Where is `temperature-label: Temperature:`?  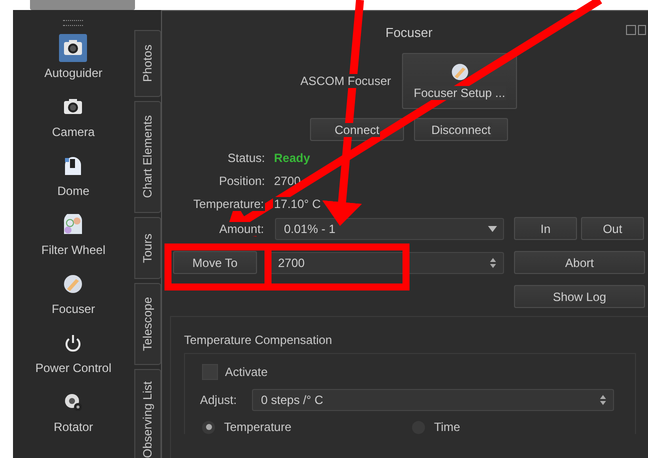 temperature-label: Temperature: is located at coordinates (228, 204).